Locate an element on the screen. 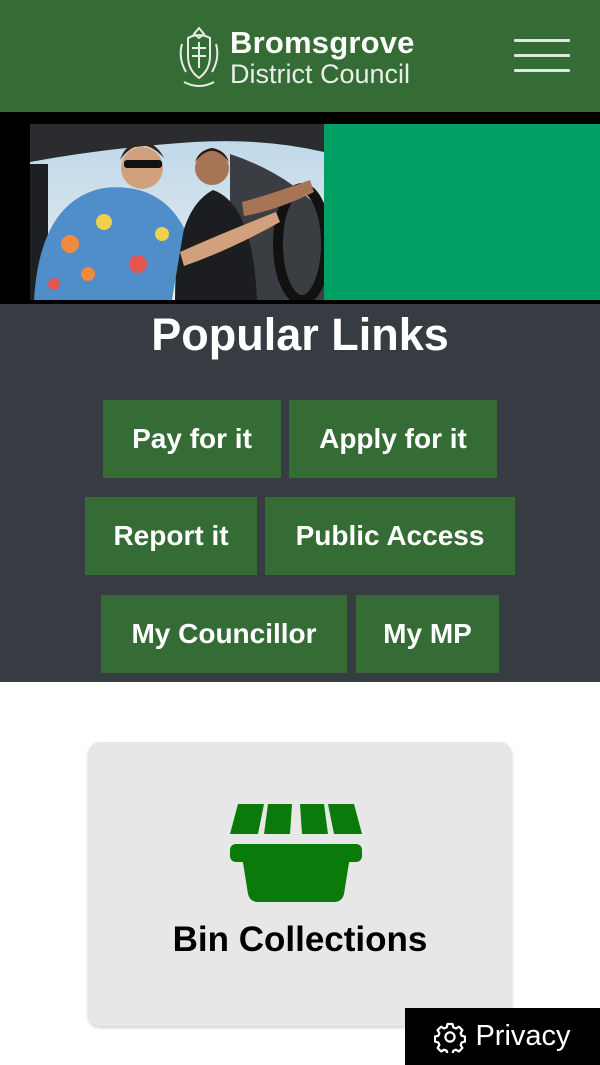  hamburger-menu-icon is located at coordinates (542, 40).